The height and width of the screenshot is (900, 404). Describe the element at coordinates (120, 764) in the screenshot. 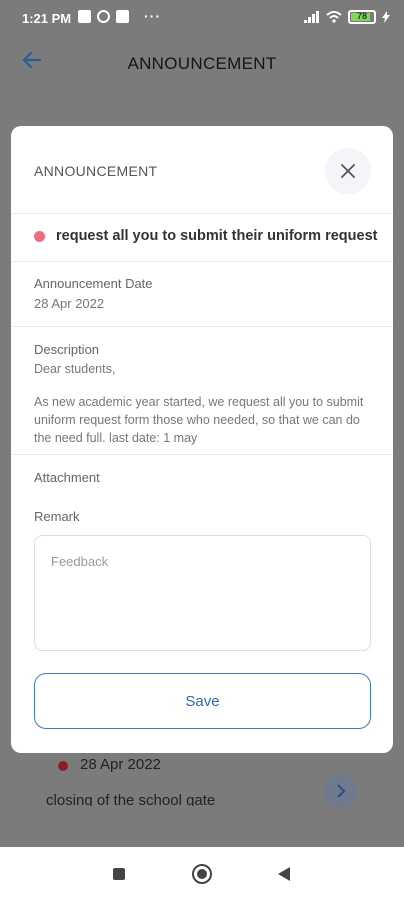

I see `list-item-date: 28 Apr 2022` at that location.